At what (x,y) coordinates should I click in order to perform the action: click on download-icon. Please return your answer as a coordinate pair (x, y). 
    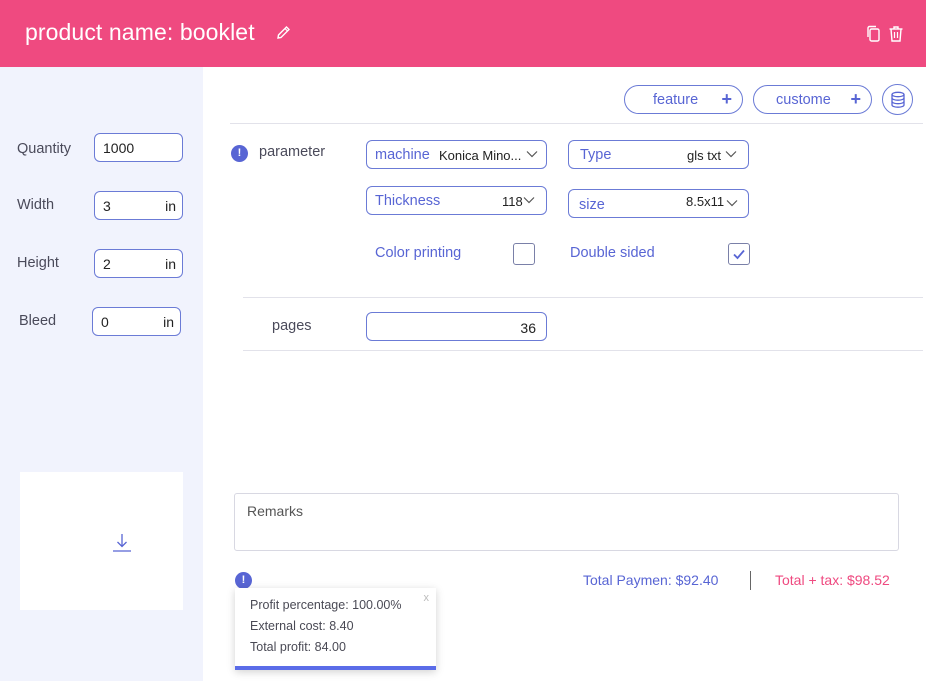
    Looking at the image, I should click on (122, 543).